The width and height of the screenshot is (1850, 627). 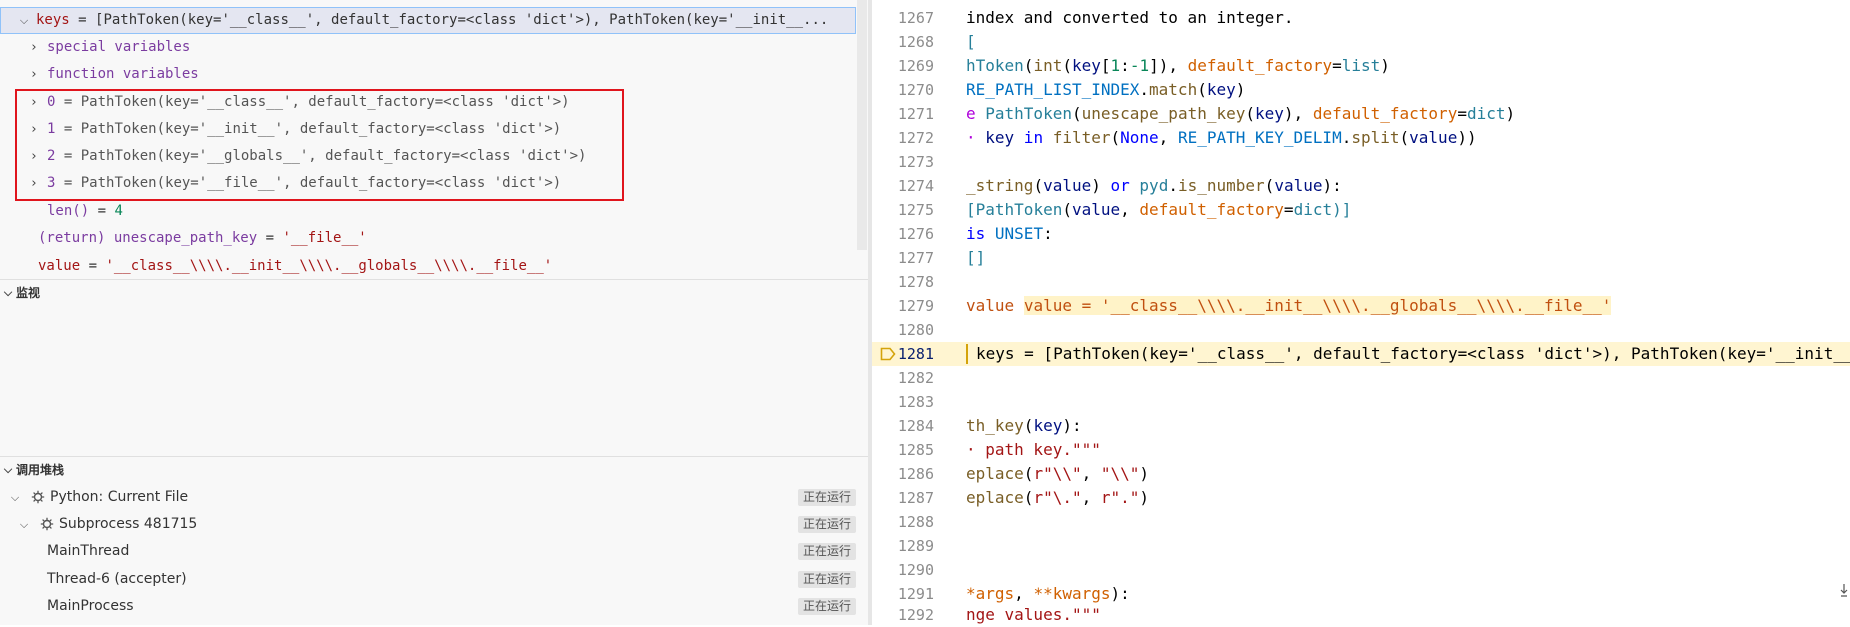 I want to click on variable-return-row: (return) unescape_path_key = '__file__', so click(x=428, y=238).